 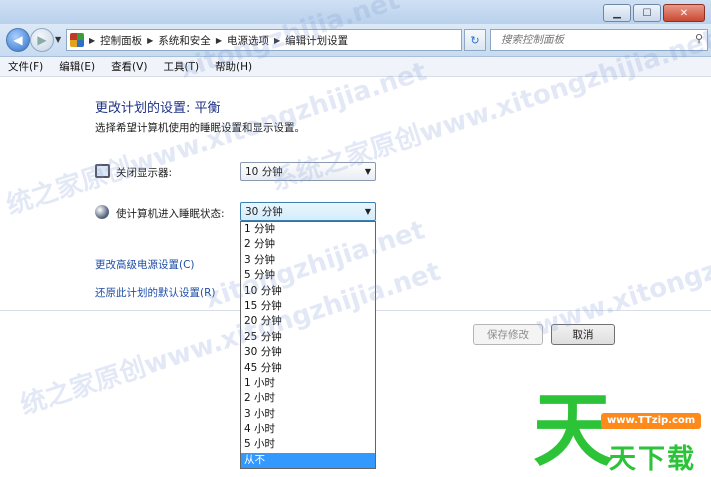 I want to click on list-item: 3 分钟, so click(x=308, y=260).